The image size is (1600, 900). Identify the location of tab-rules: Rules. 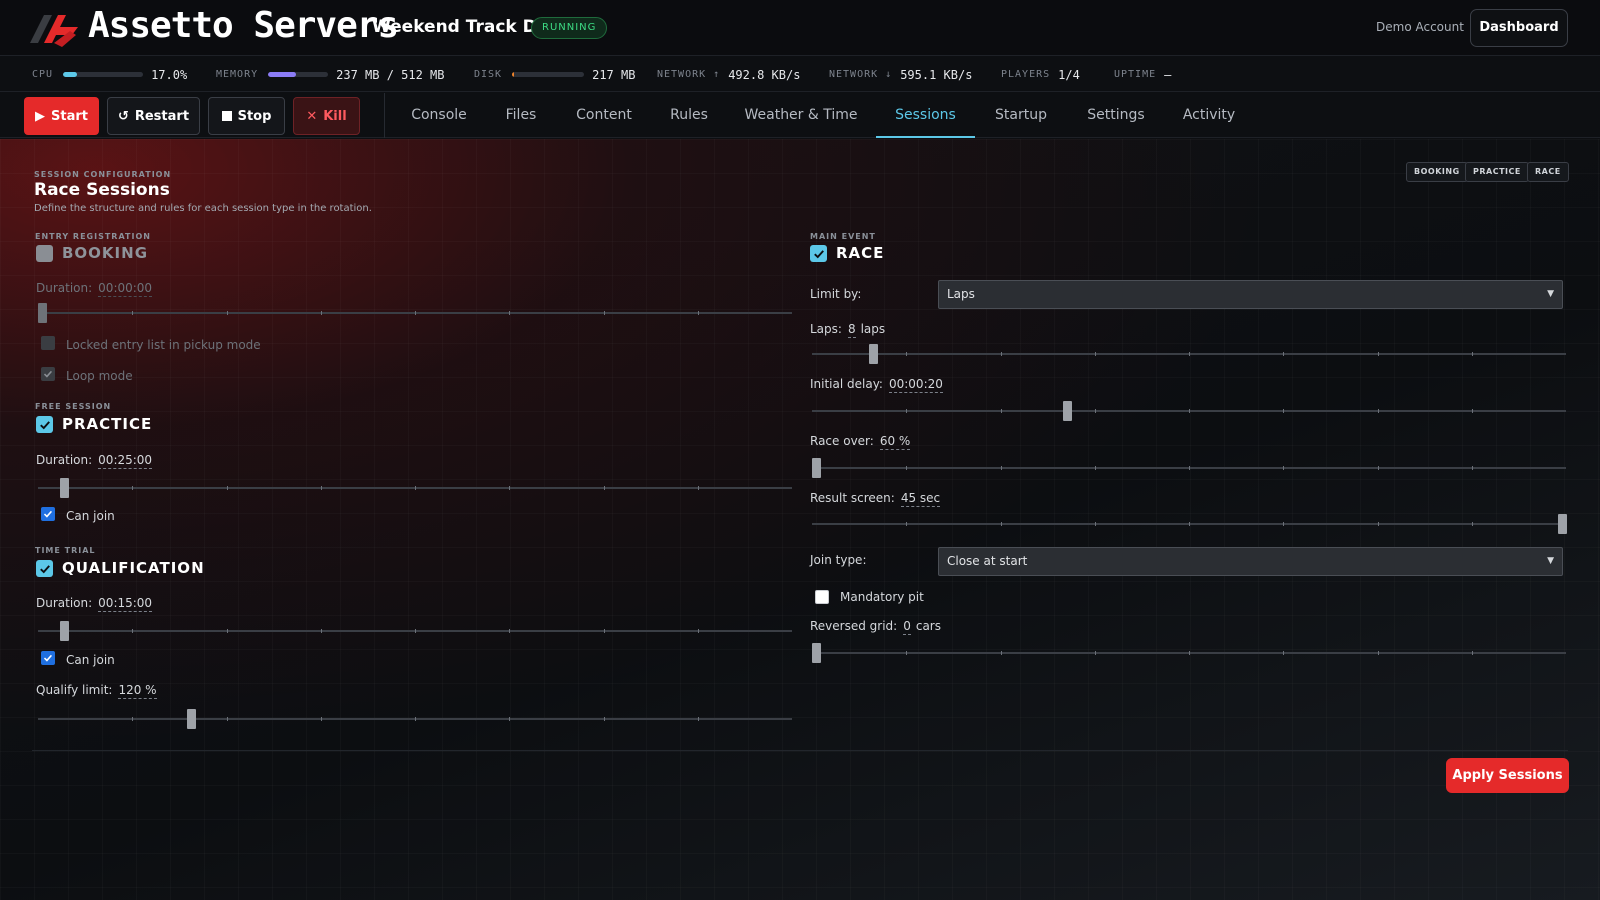
(689, 115).